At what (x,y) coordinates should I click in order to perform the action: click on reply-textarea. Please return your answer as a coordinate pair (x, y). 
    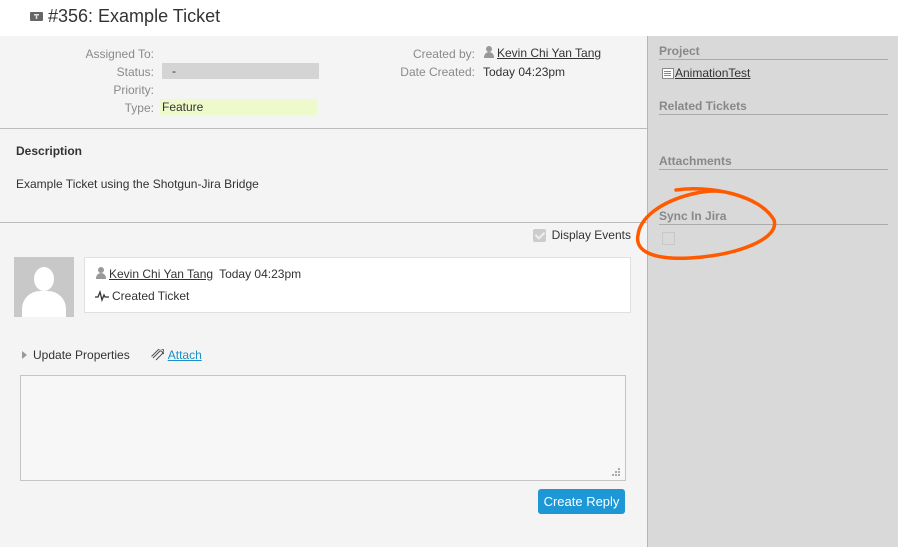
    Looking at the image, I should click on (323, 428).